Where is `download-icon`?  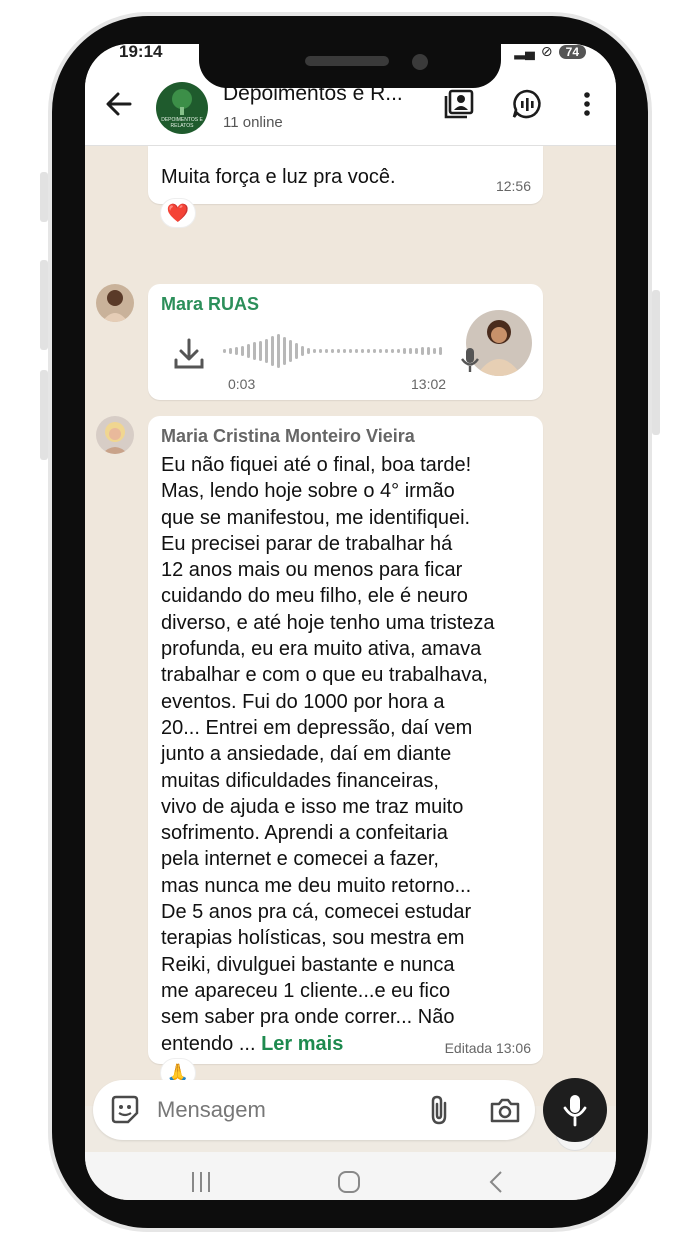 download-icon is located at coordinates (189, 354).